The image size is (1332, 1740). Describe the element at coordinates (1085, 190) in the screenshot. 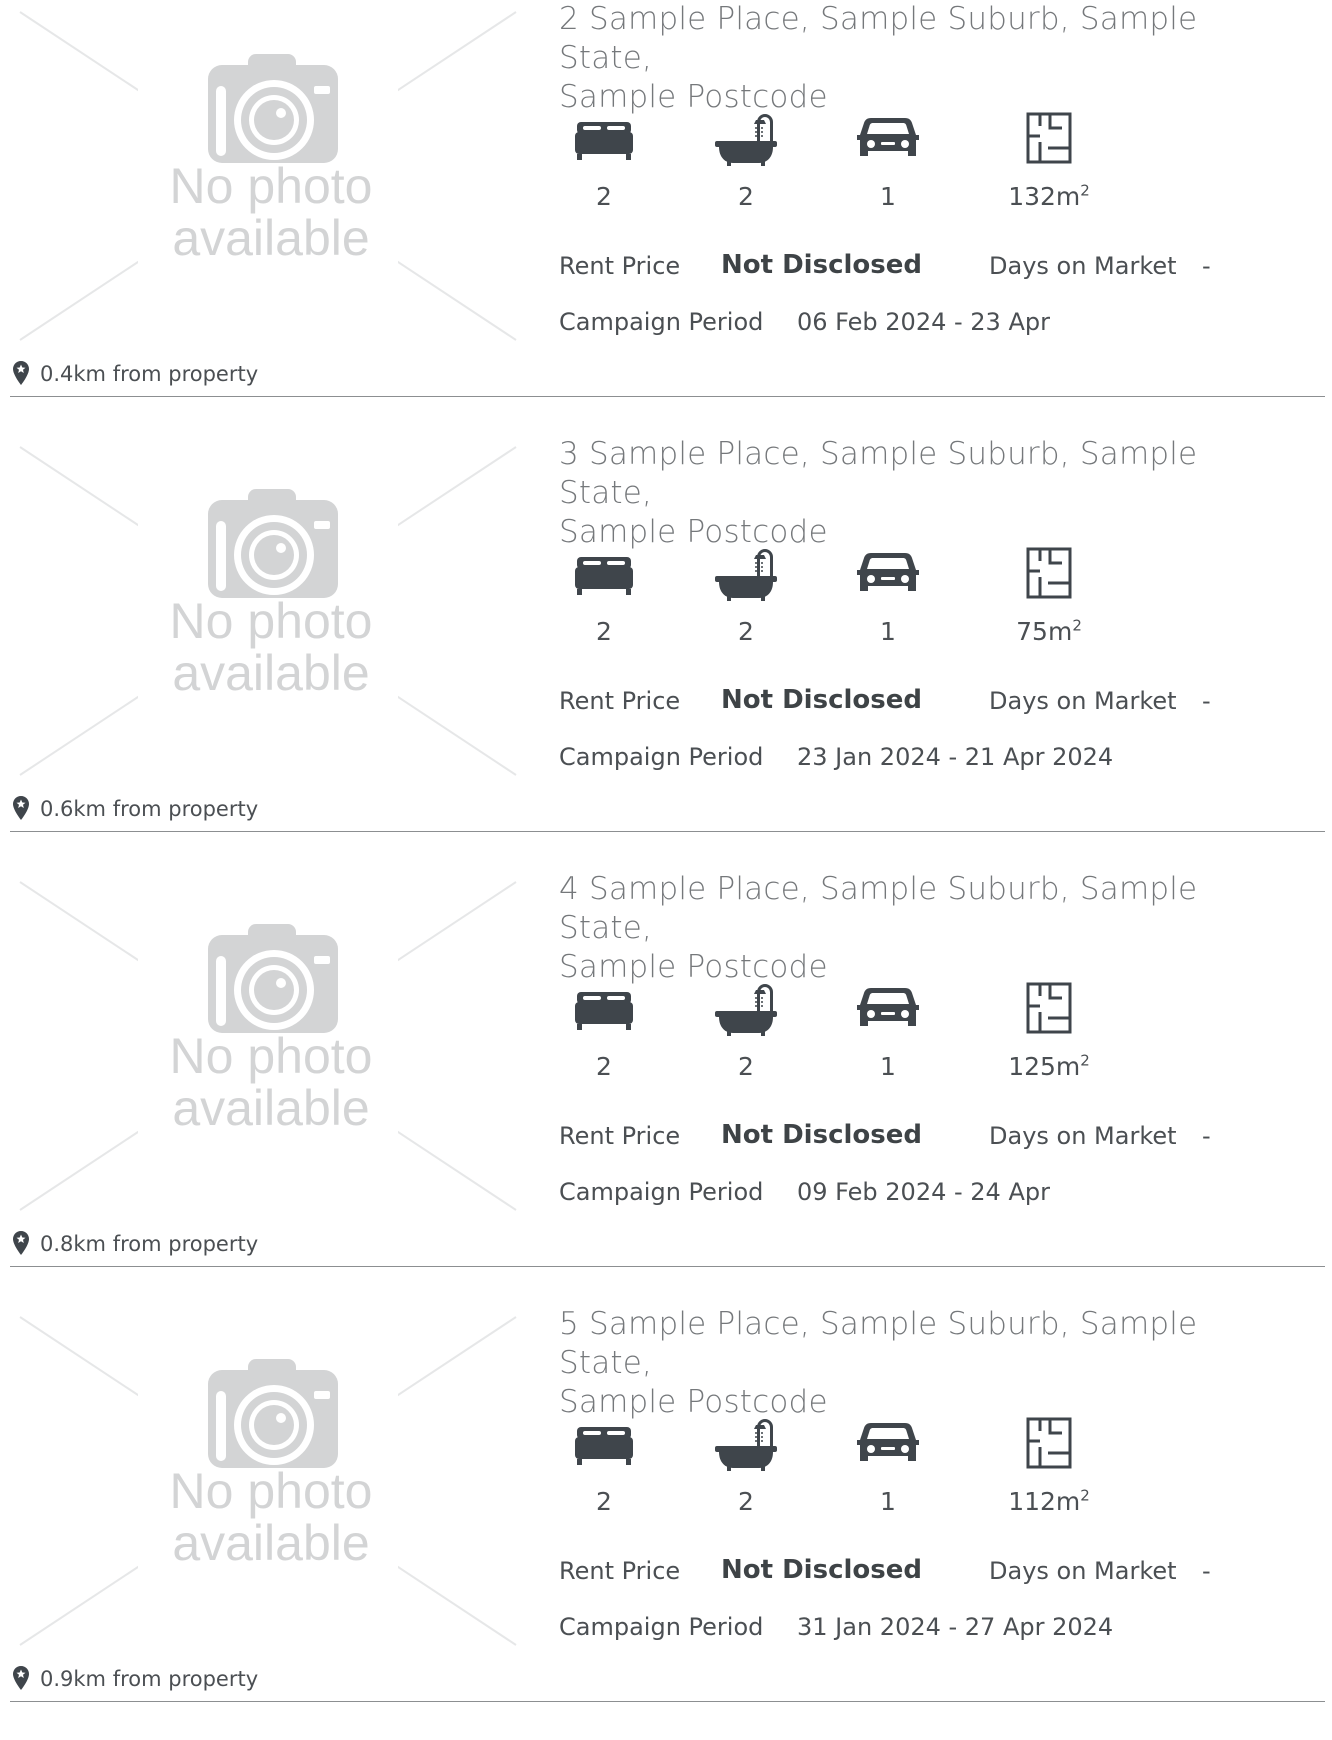

I see `floor-area-unit-superscript: 2` at that location.